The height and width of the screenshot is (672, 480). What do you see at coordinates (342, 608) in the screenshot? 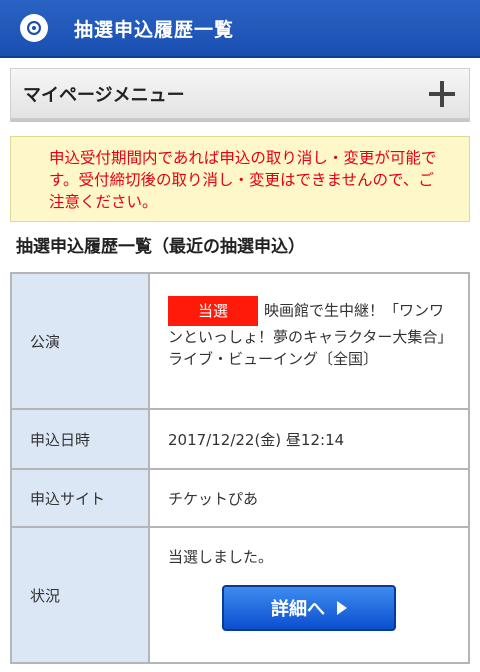
I see `arrow-right-icon` at bounding box center [342, 608].